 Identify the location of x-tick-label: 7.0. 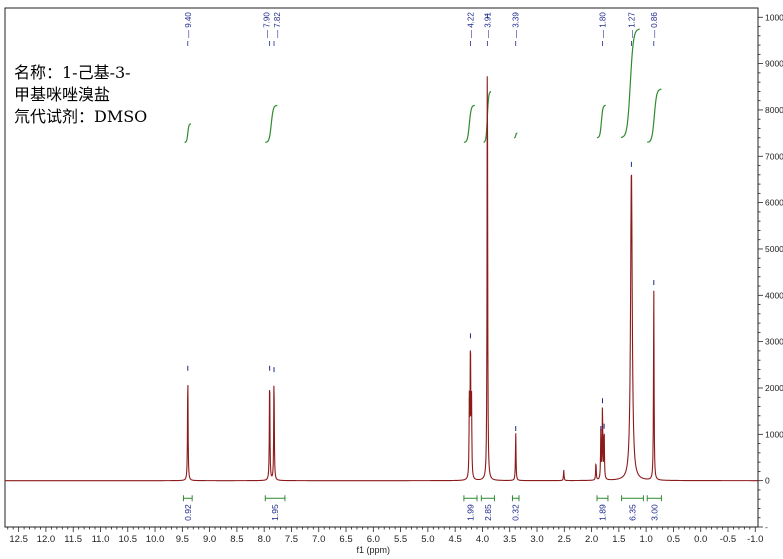
(318, 539).